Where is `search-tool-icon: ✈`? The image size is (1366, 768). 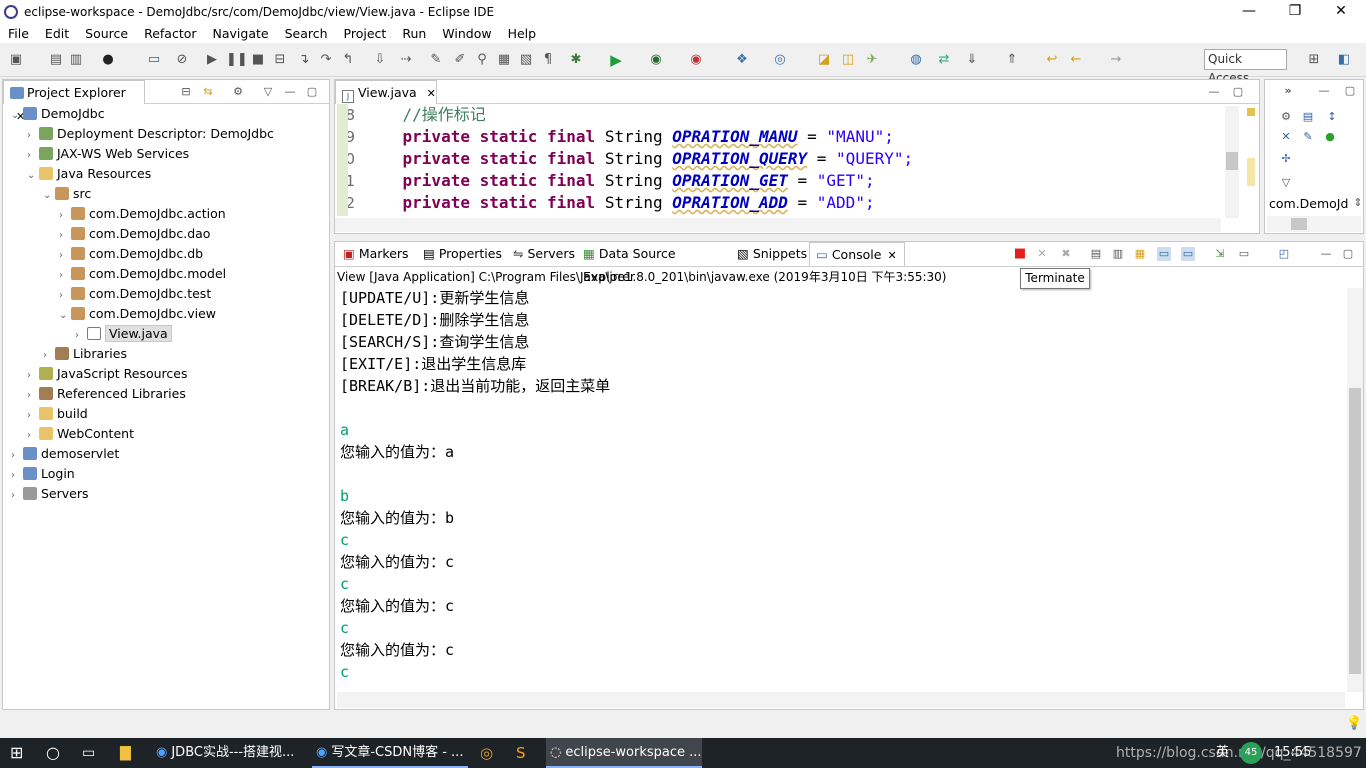
search-tool-icon: ✈ is located at coordinates (872, 60).